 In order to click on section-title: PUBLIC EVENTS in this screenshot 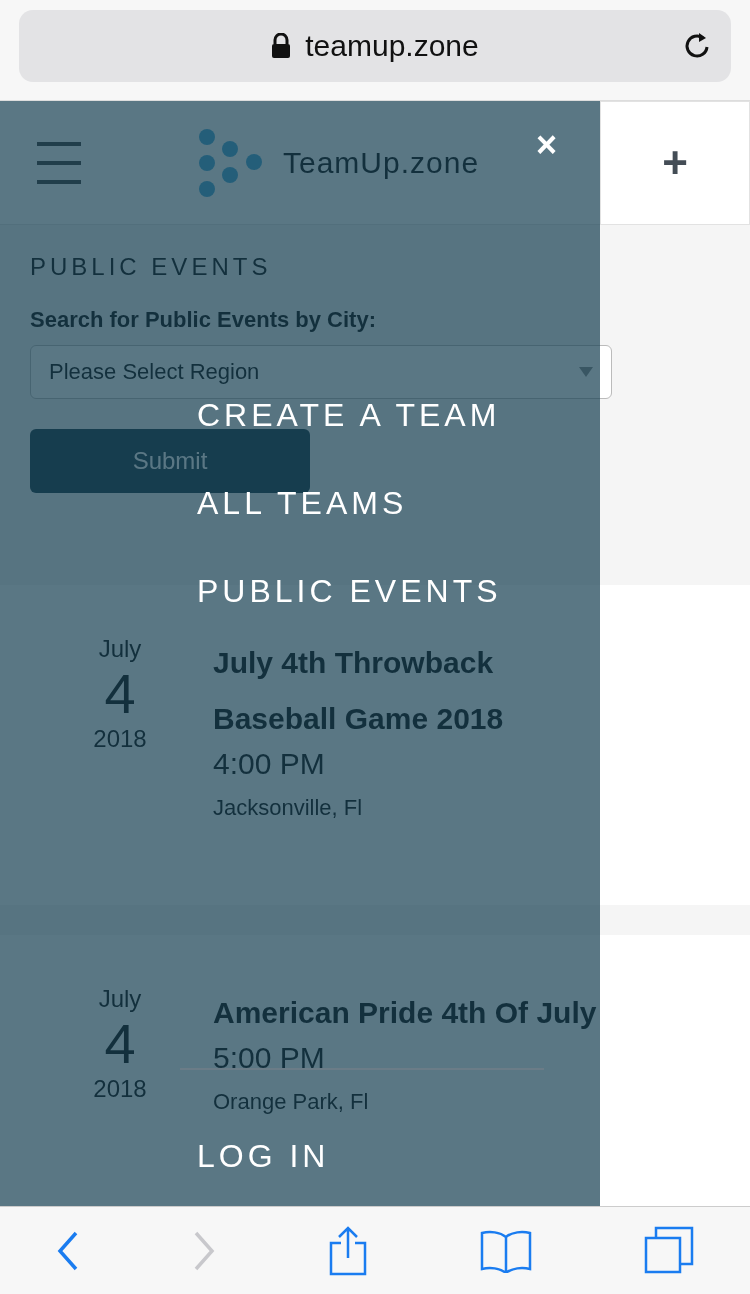, I will do `click(151, 267)`.